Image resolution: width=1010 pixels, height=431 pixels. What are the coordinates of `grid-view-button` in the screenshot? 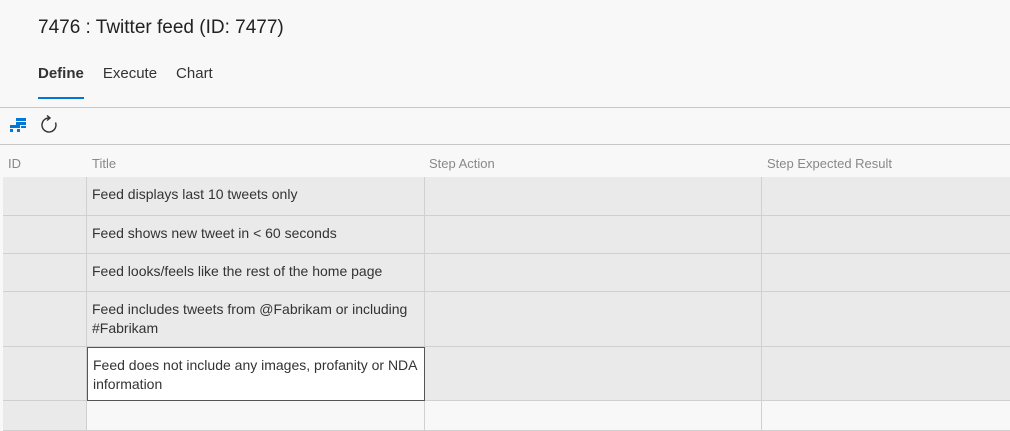 It's located at (18, 125).